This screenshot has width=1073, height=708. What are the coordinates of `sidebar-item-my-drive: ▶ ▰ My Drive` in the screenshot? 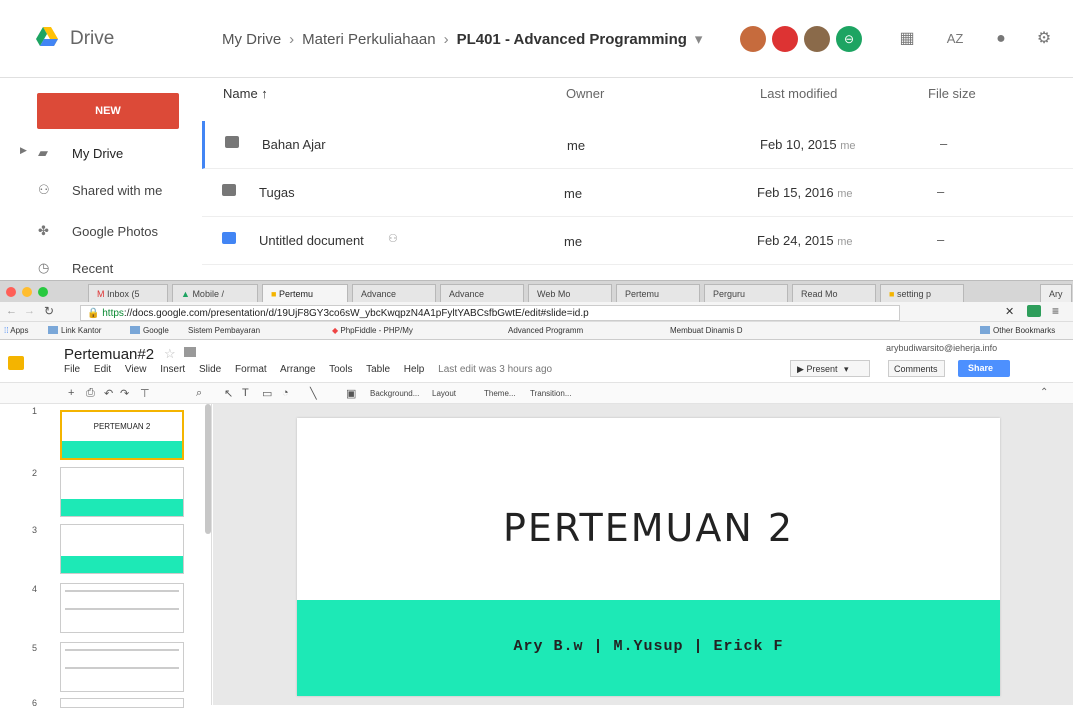 It's located at (100, 154).